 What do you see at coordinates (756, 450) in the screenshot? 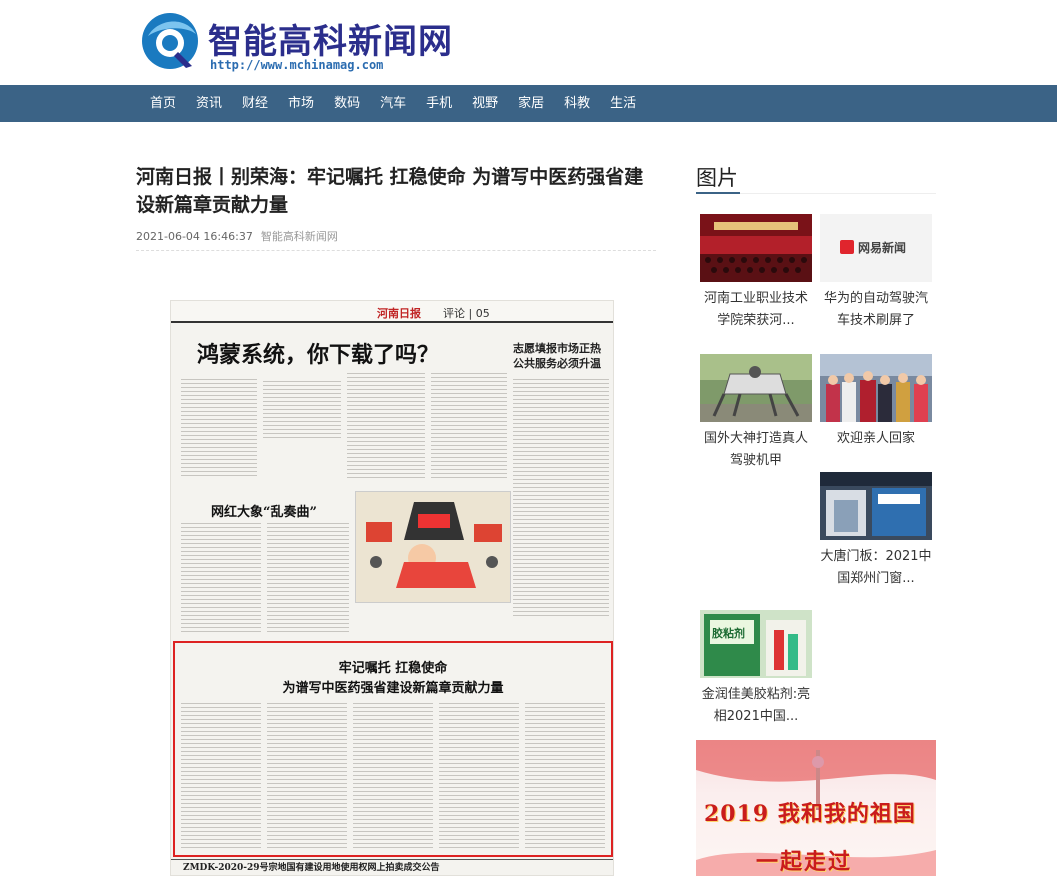
I see `photo-caption: 国外大神打造真人驾驶机甲` at bounding box center [756, 450].